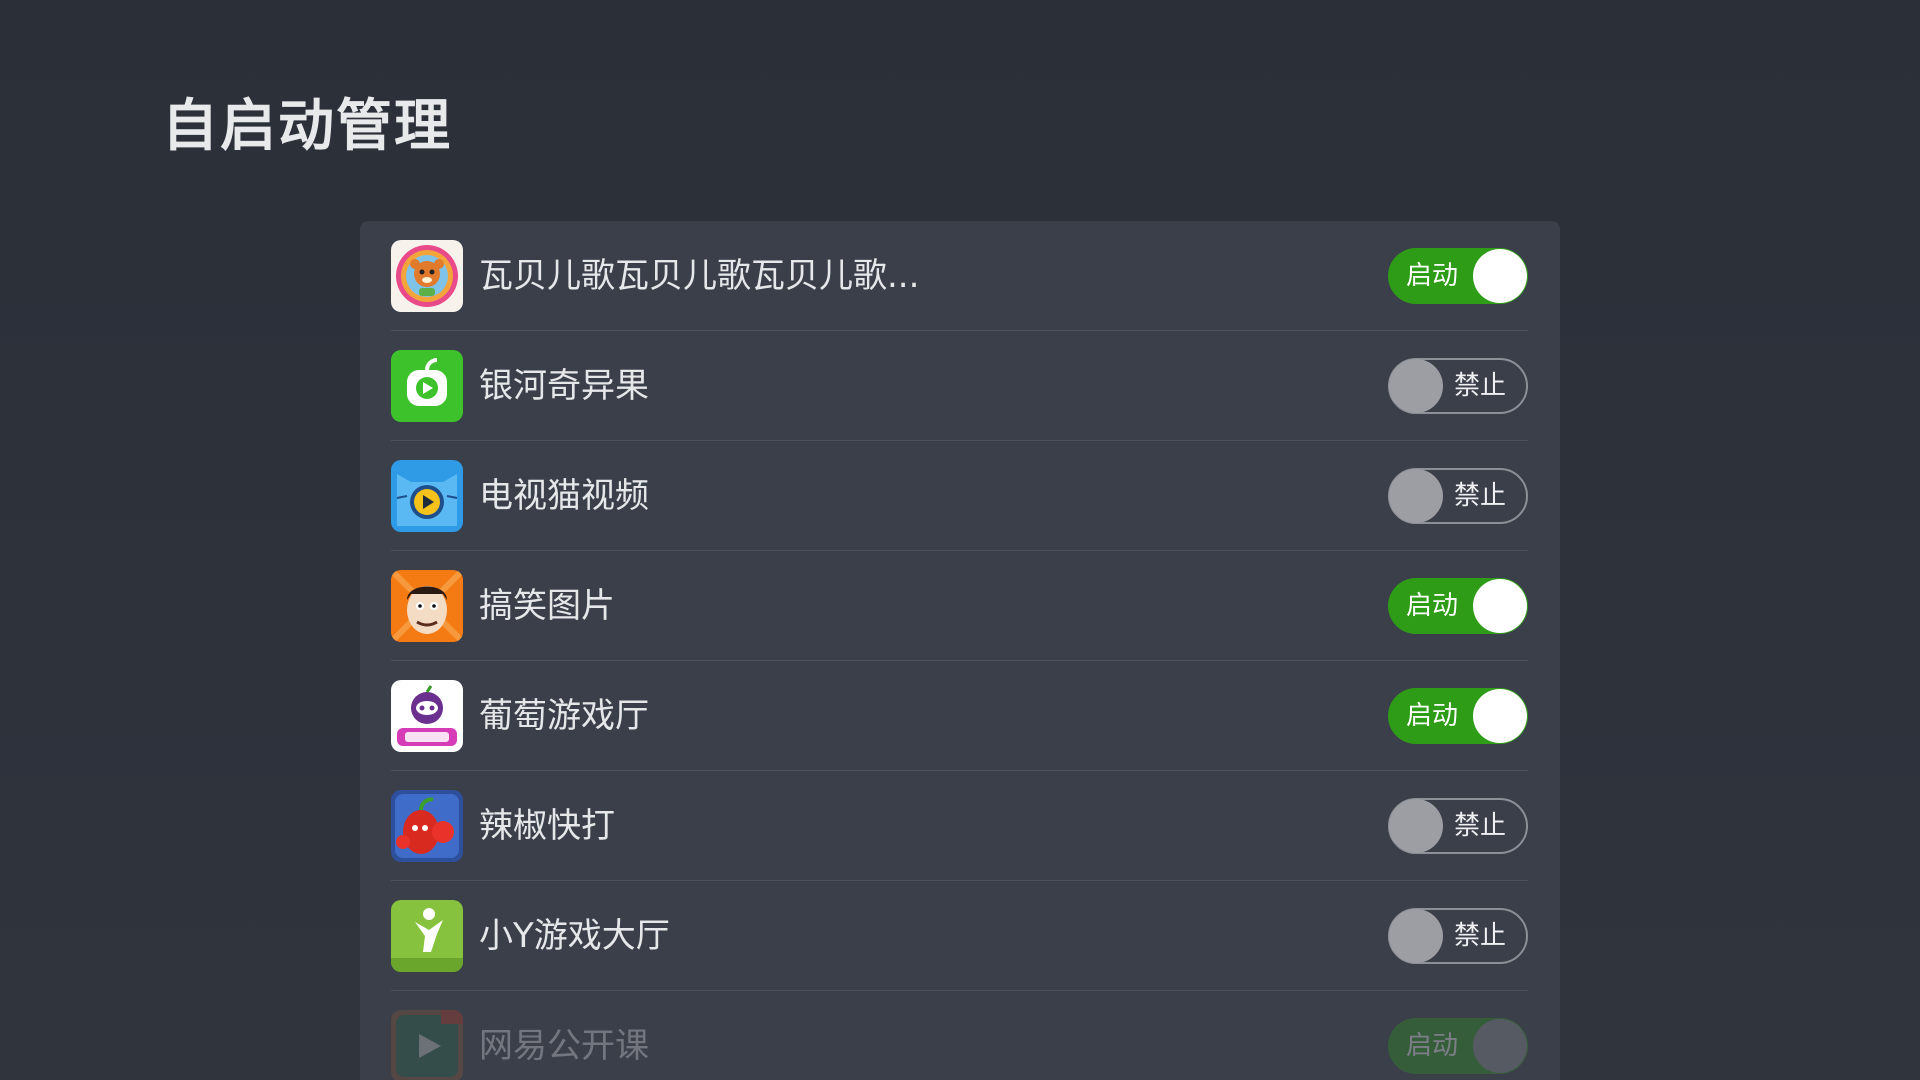  What do you see at coordinates (427, 716) in the screenshot?
I see `grape-game-hall-icon` at bounding box center [427, 716].